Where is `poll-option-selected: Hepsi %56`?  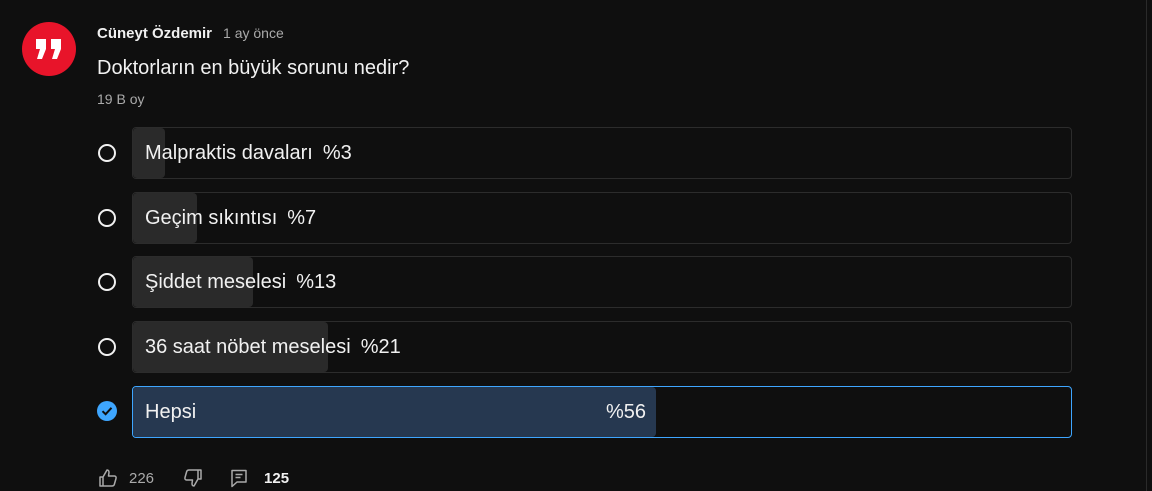
poll-option-selected: Hepsi %56 is located at coordinates (540, 412).